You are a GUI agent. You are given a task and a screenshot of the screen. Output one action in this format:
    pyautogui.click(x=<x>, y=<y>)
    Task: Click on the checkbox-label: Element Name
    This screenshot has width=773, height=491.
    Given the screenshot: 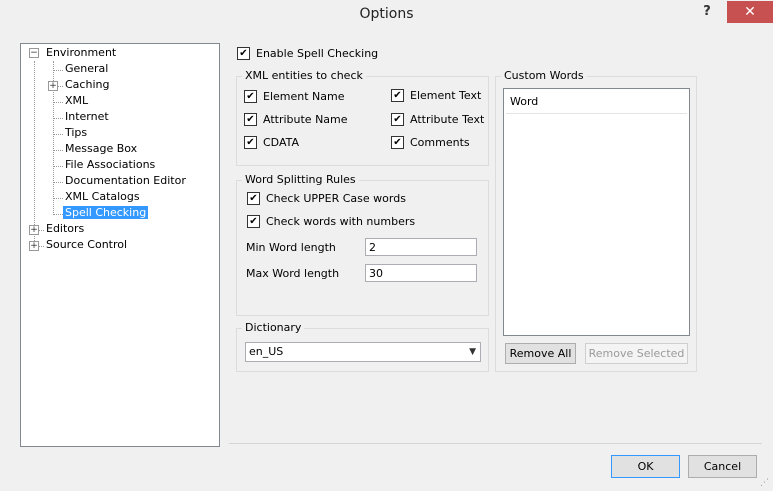 What is the action you would take?
    pyautogui.click(x=304, y=96)
    